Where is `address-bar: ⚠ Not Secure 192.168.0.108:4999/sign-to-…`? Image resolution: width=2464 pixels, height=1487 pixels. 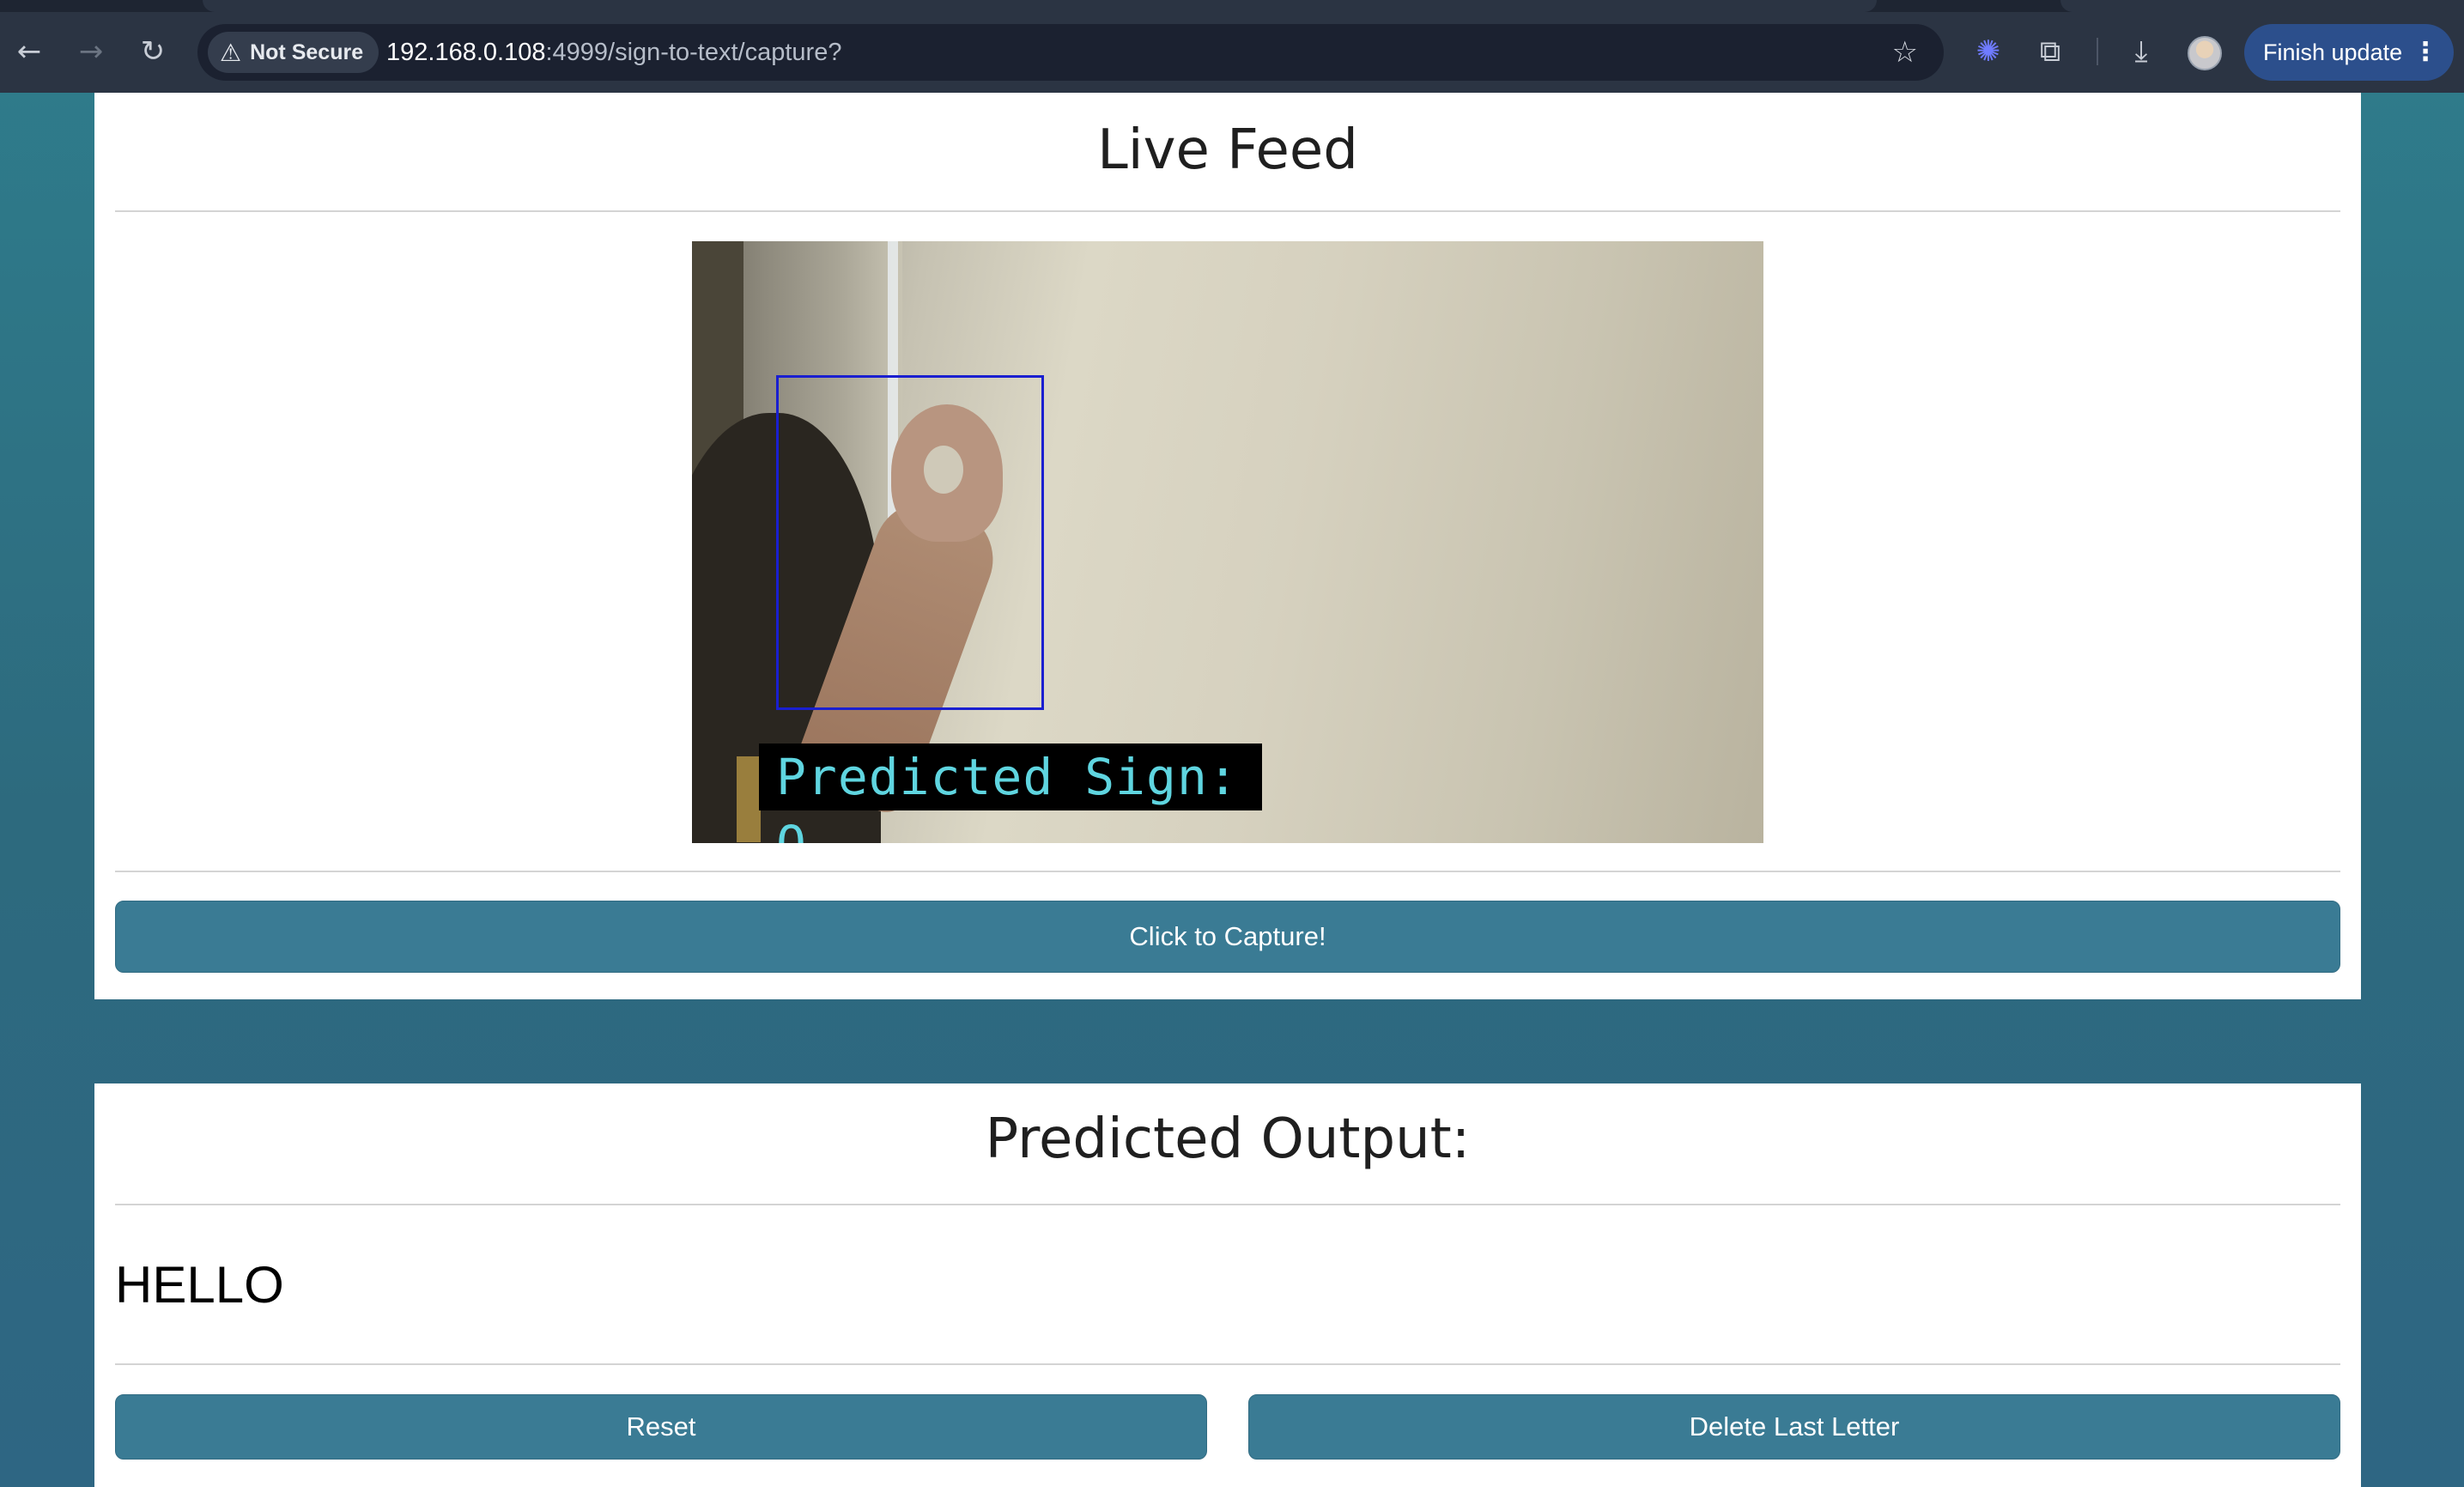 address-bar: ⚠ Not Secure 192.168.0.108:4999/sign-to-… is located at coordinates (1070, 52).